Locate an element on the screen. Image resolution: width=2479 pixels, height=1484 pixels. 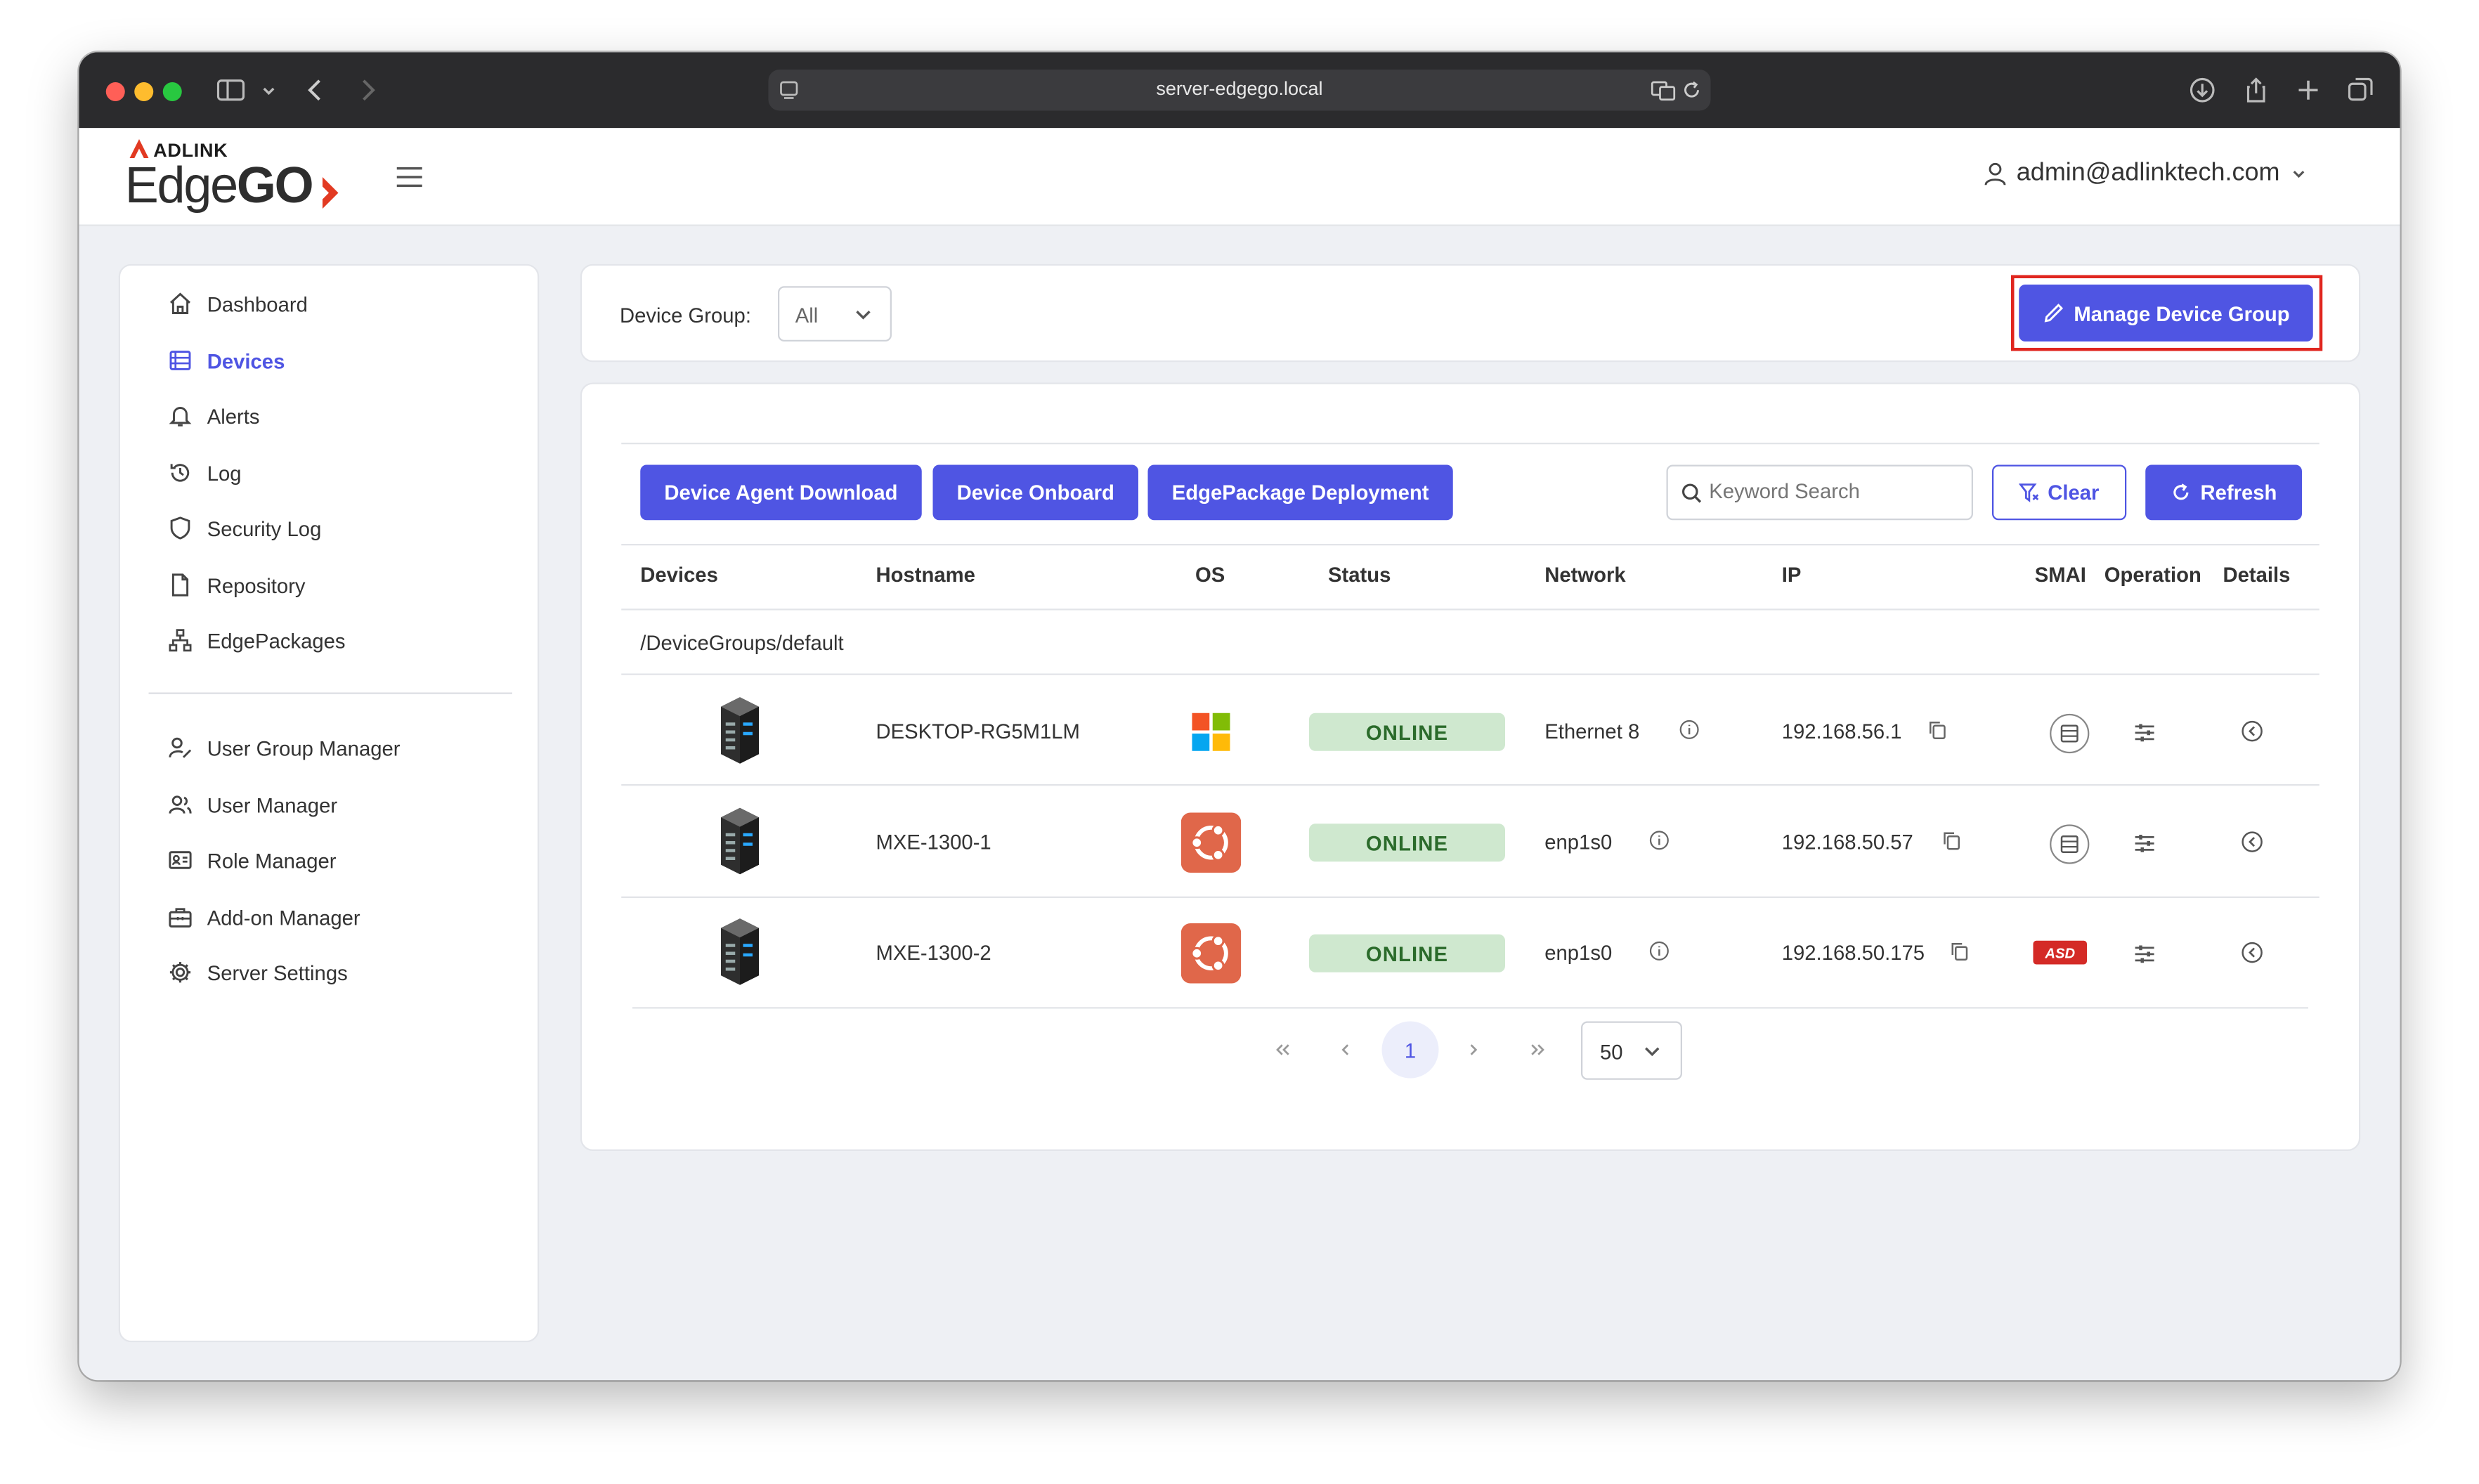
double-chevron-left-icon is located at coordinates (1282, 1049).